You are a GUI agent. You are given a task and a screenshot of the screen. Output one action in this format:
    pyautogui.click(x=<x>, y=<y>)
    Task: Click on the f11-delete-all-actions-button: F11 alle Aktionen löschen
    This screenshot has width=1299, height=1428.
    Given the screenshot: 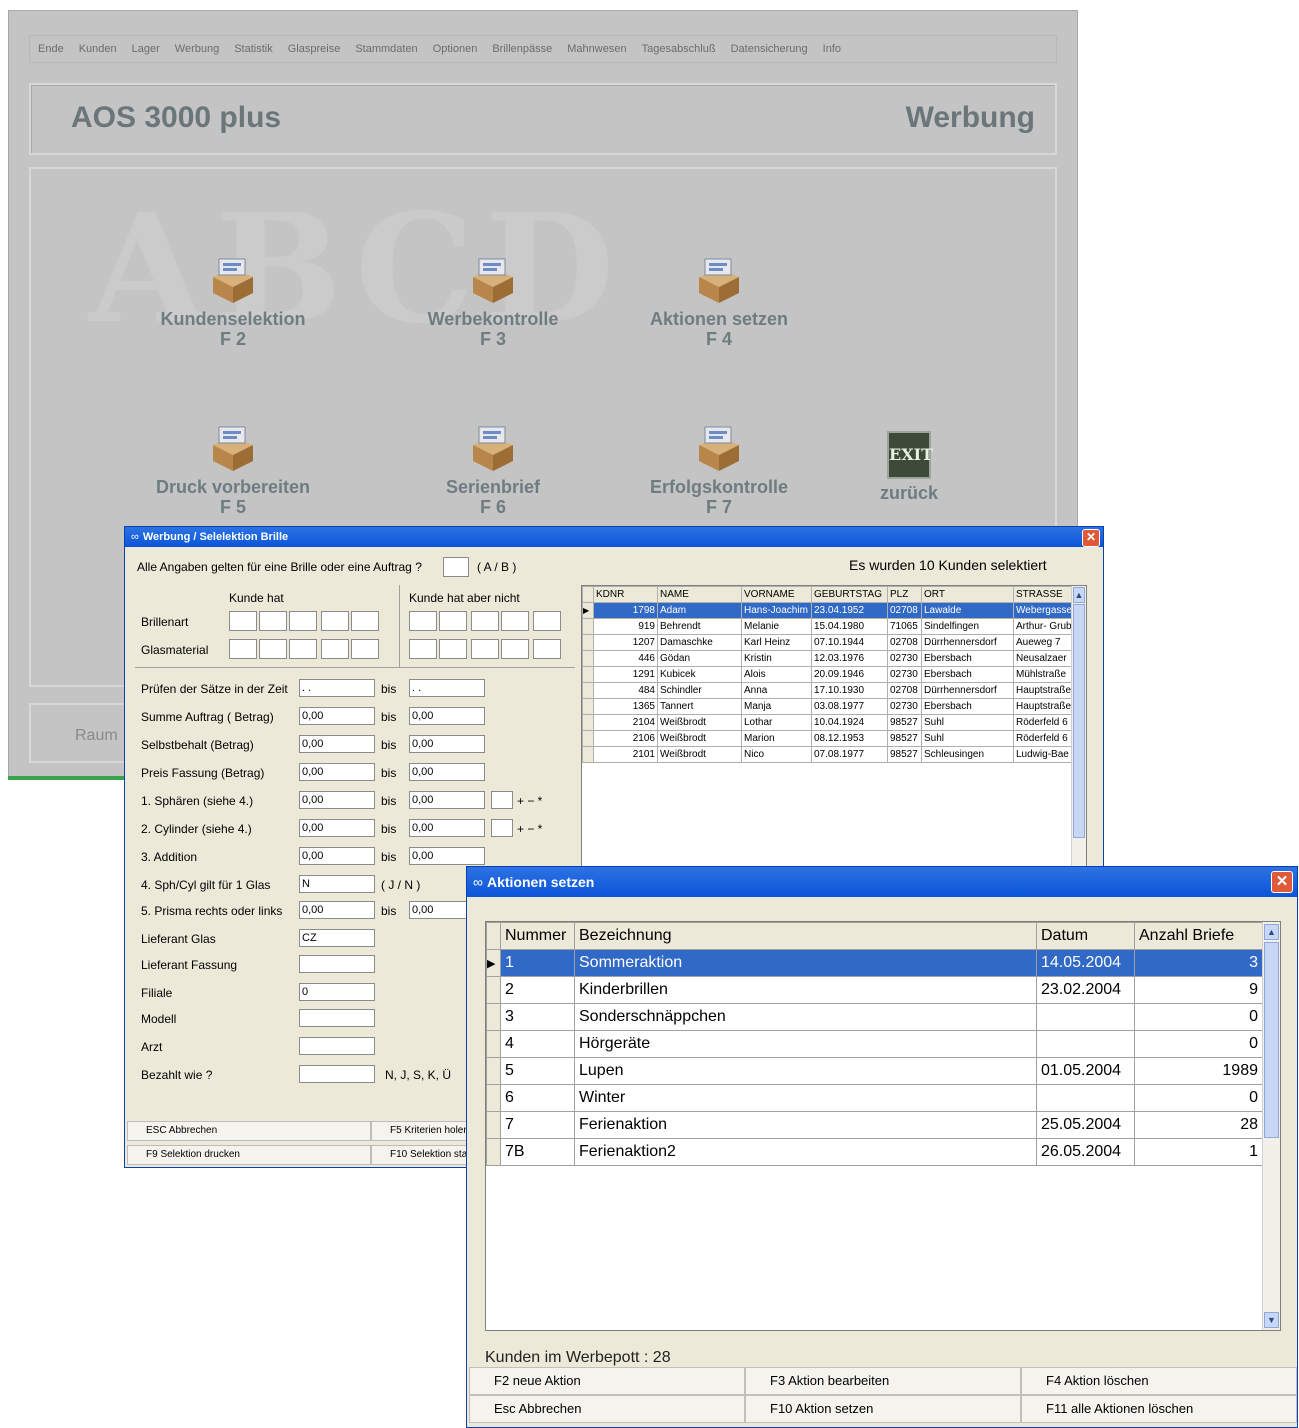 What is the action you would take?
    pyautogui.click(x=1159, y=1409)
    